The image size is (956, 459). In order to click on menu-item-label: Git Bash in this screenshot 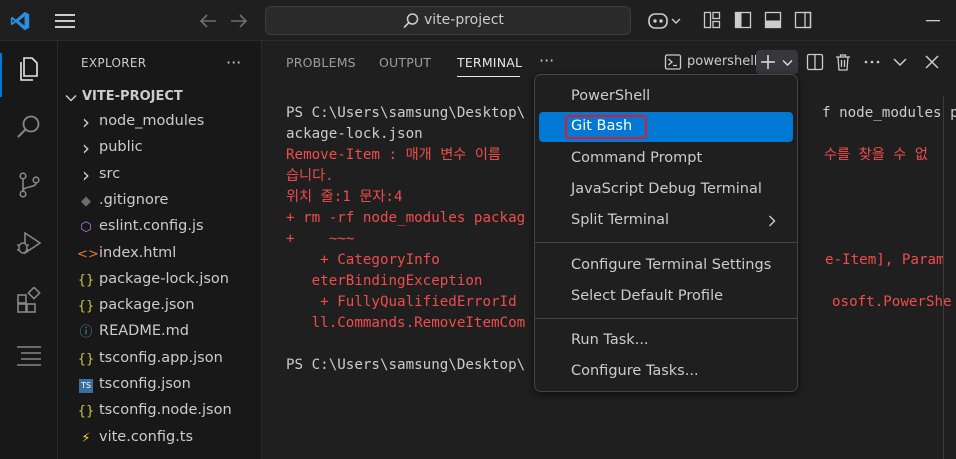, I will do `click(602, 126)`.